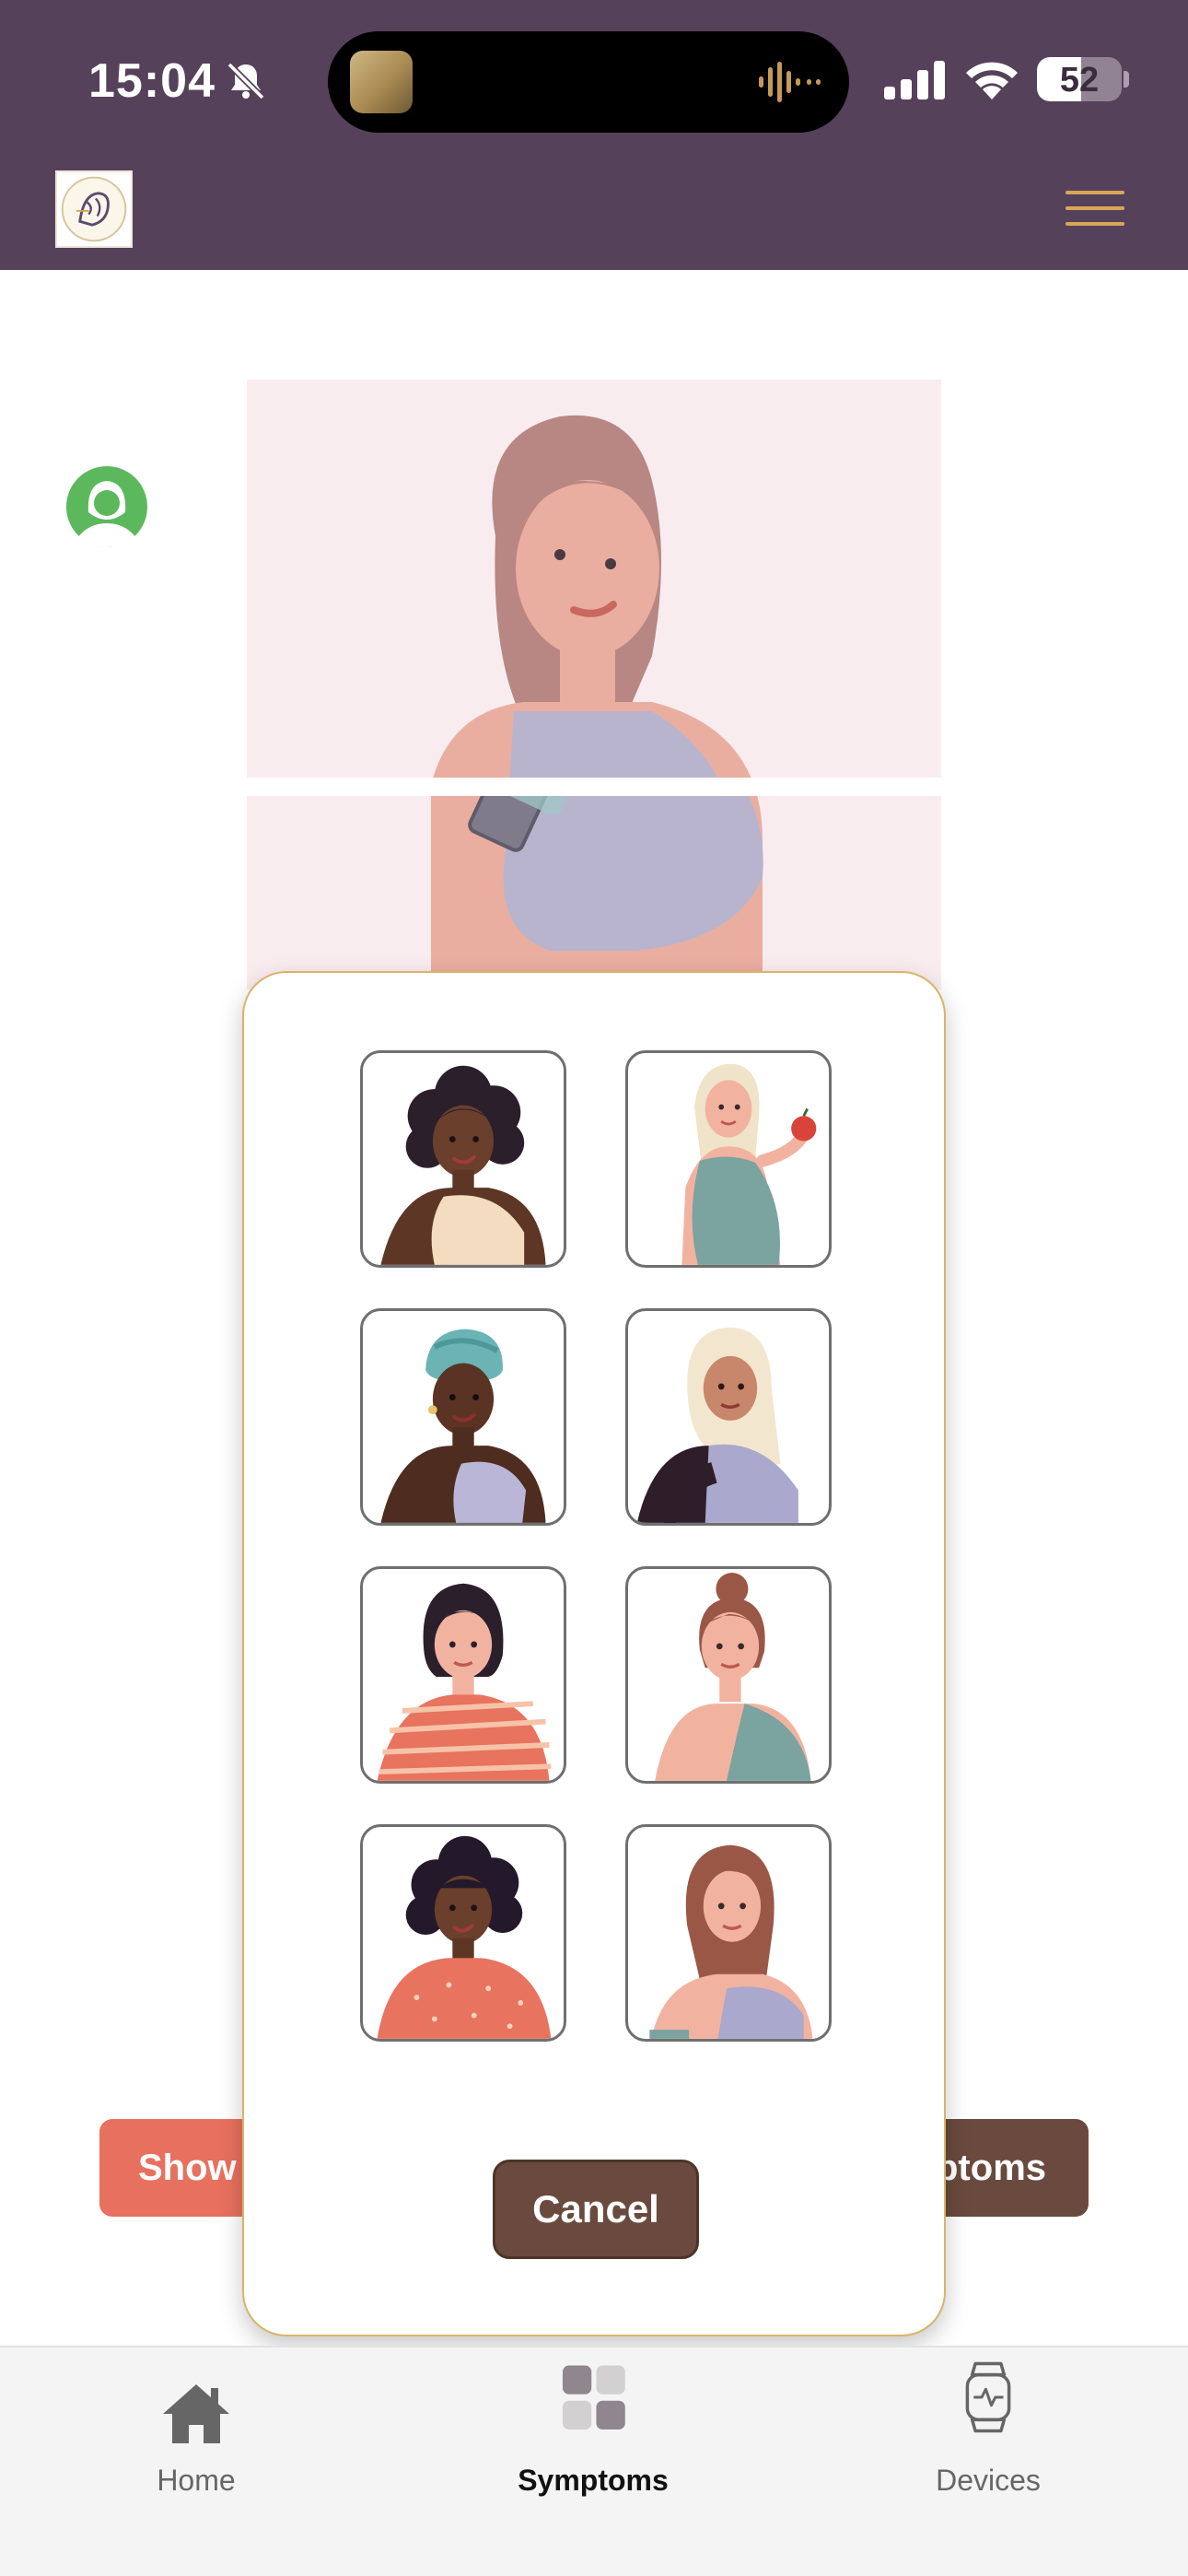 This screenshot has width=1188, height=2576. What do you see at coordinates (790, 82) in the screenshot?
I see `audio-wave-icon` at bounding box center [790, 82].